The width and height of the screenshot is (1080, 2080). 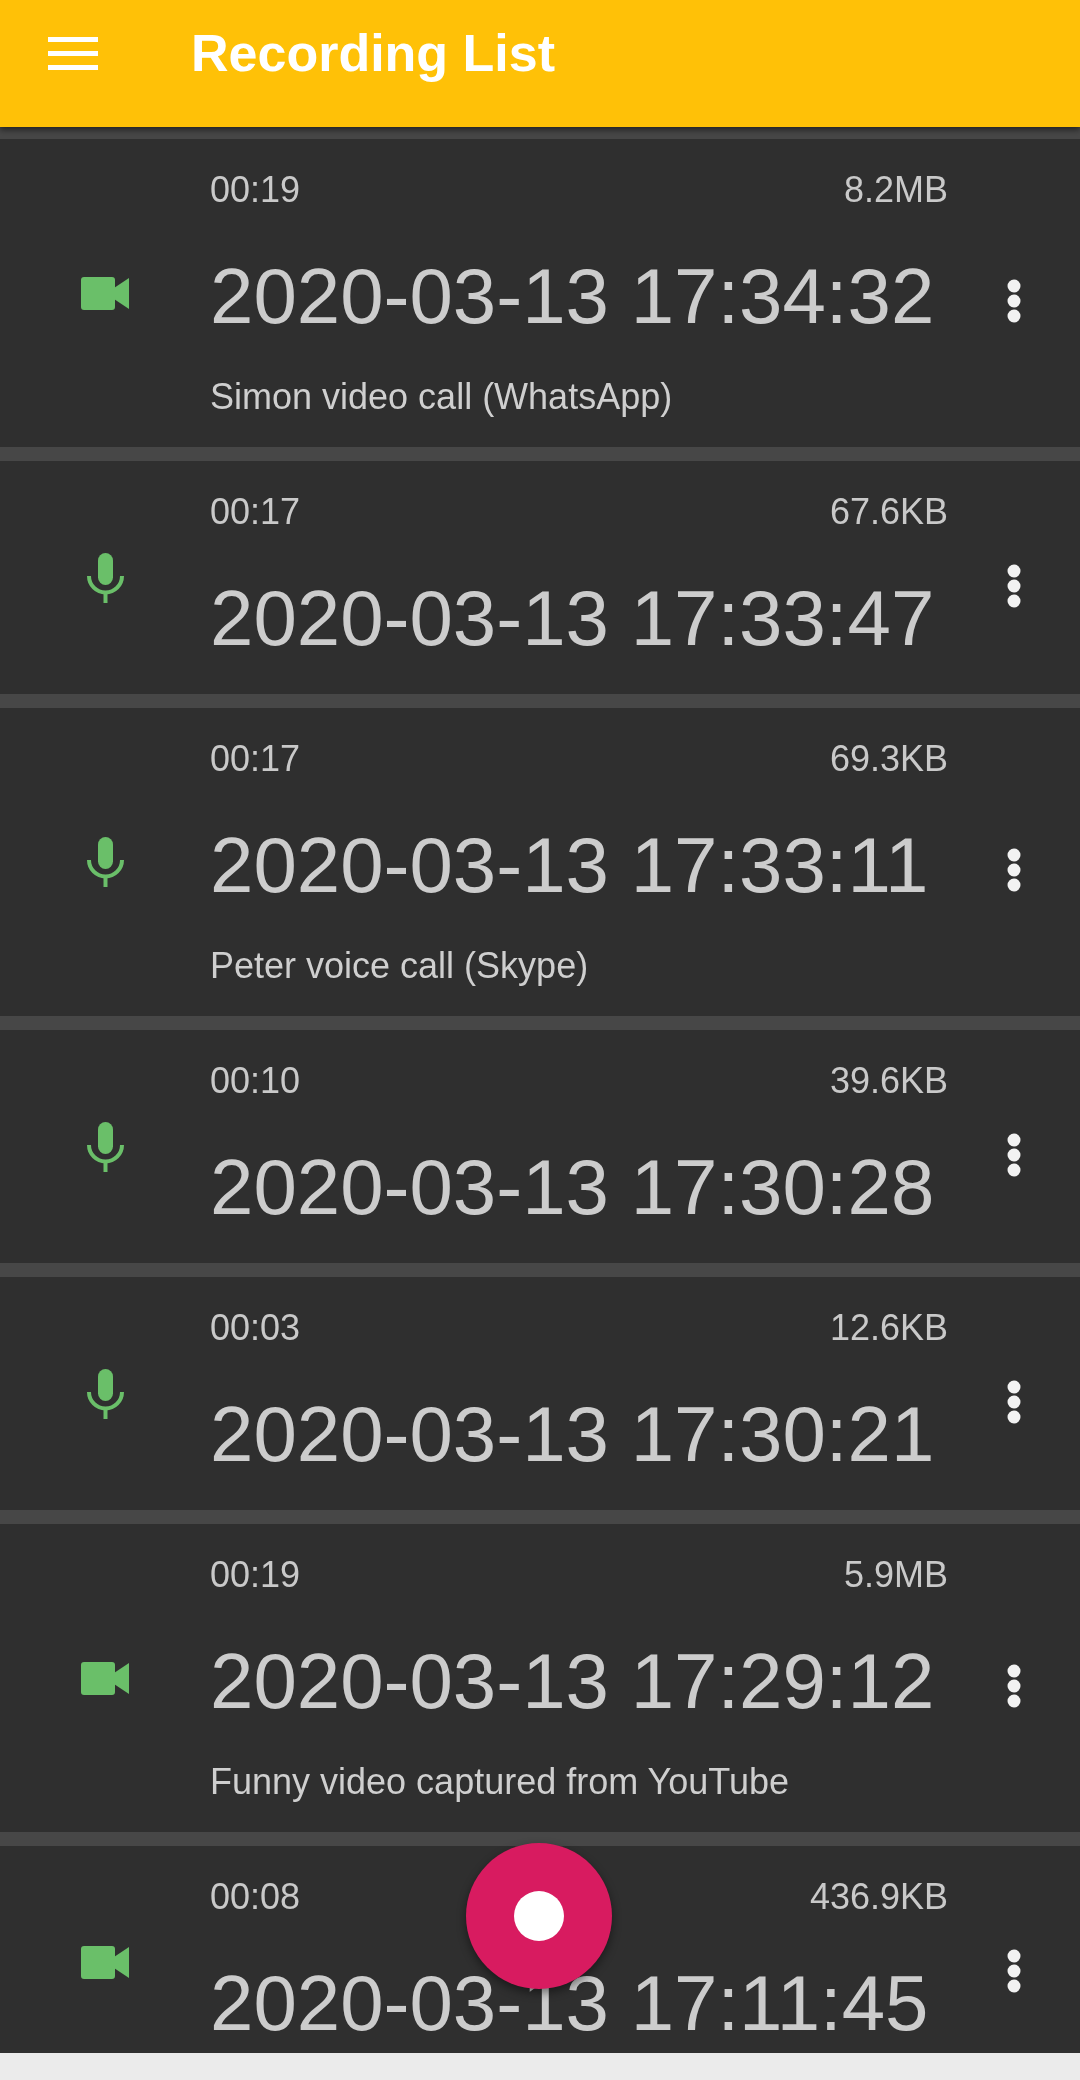 I want to click on duration-text: 00:10, so click(x=255, y=1081).